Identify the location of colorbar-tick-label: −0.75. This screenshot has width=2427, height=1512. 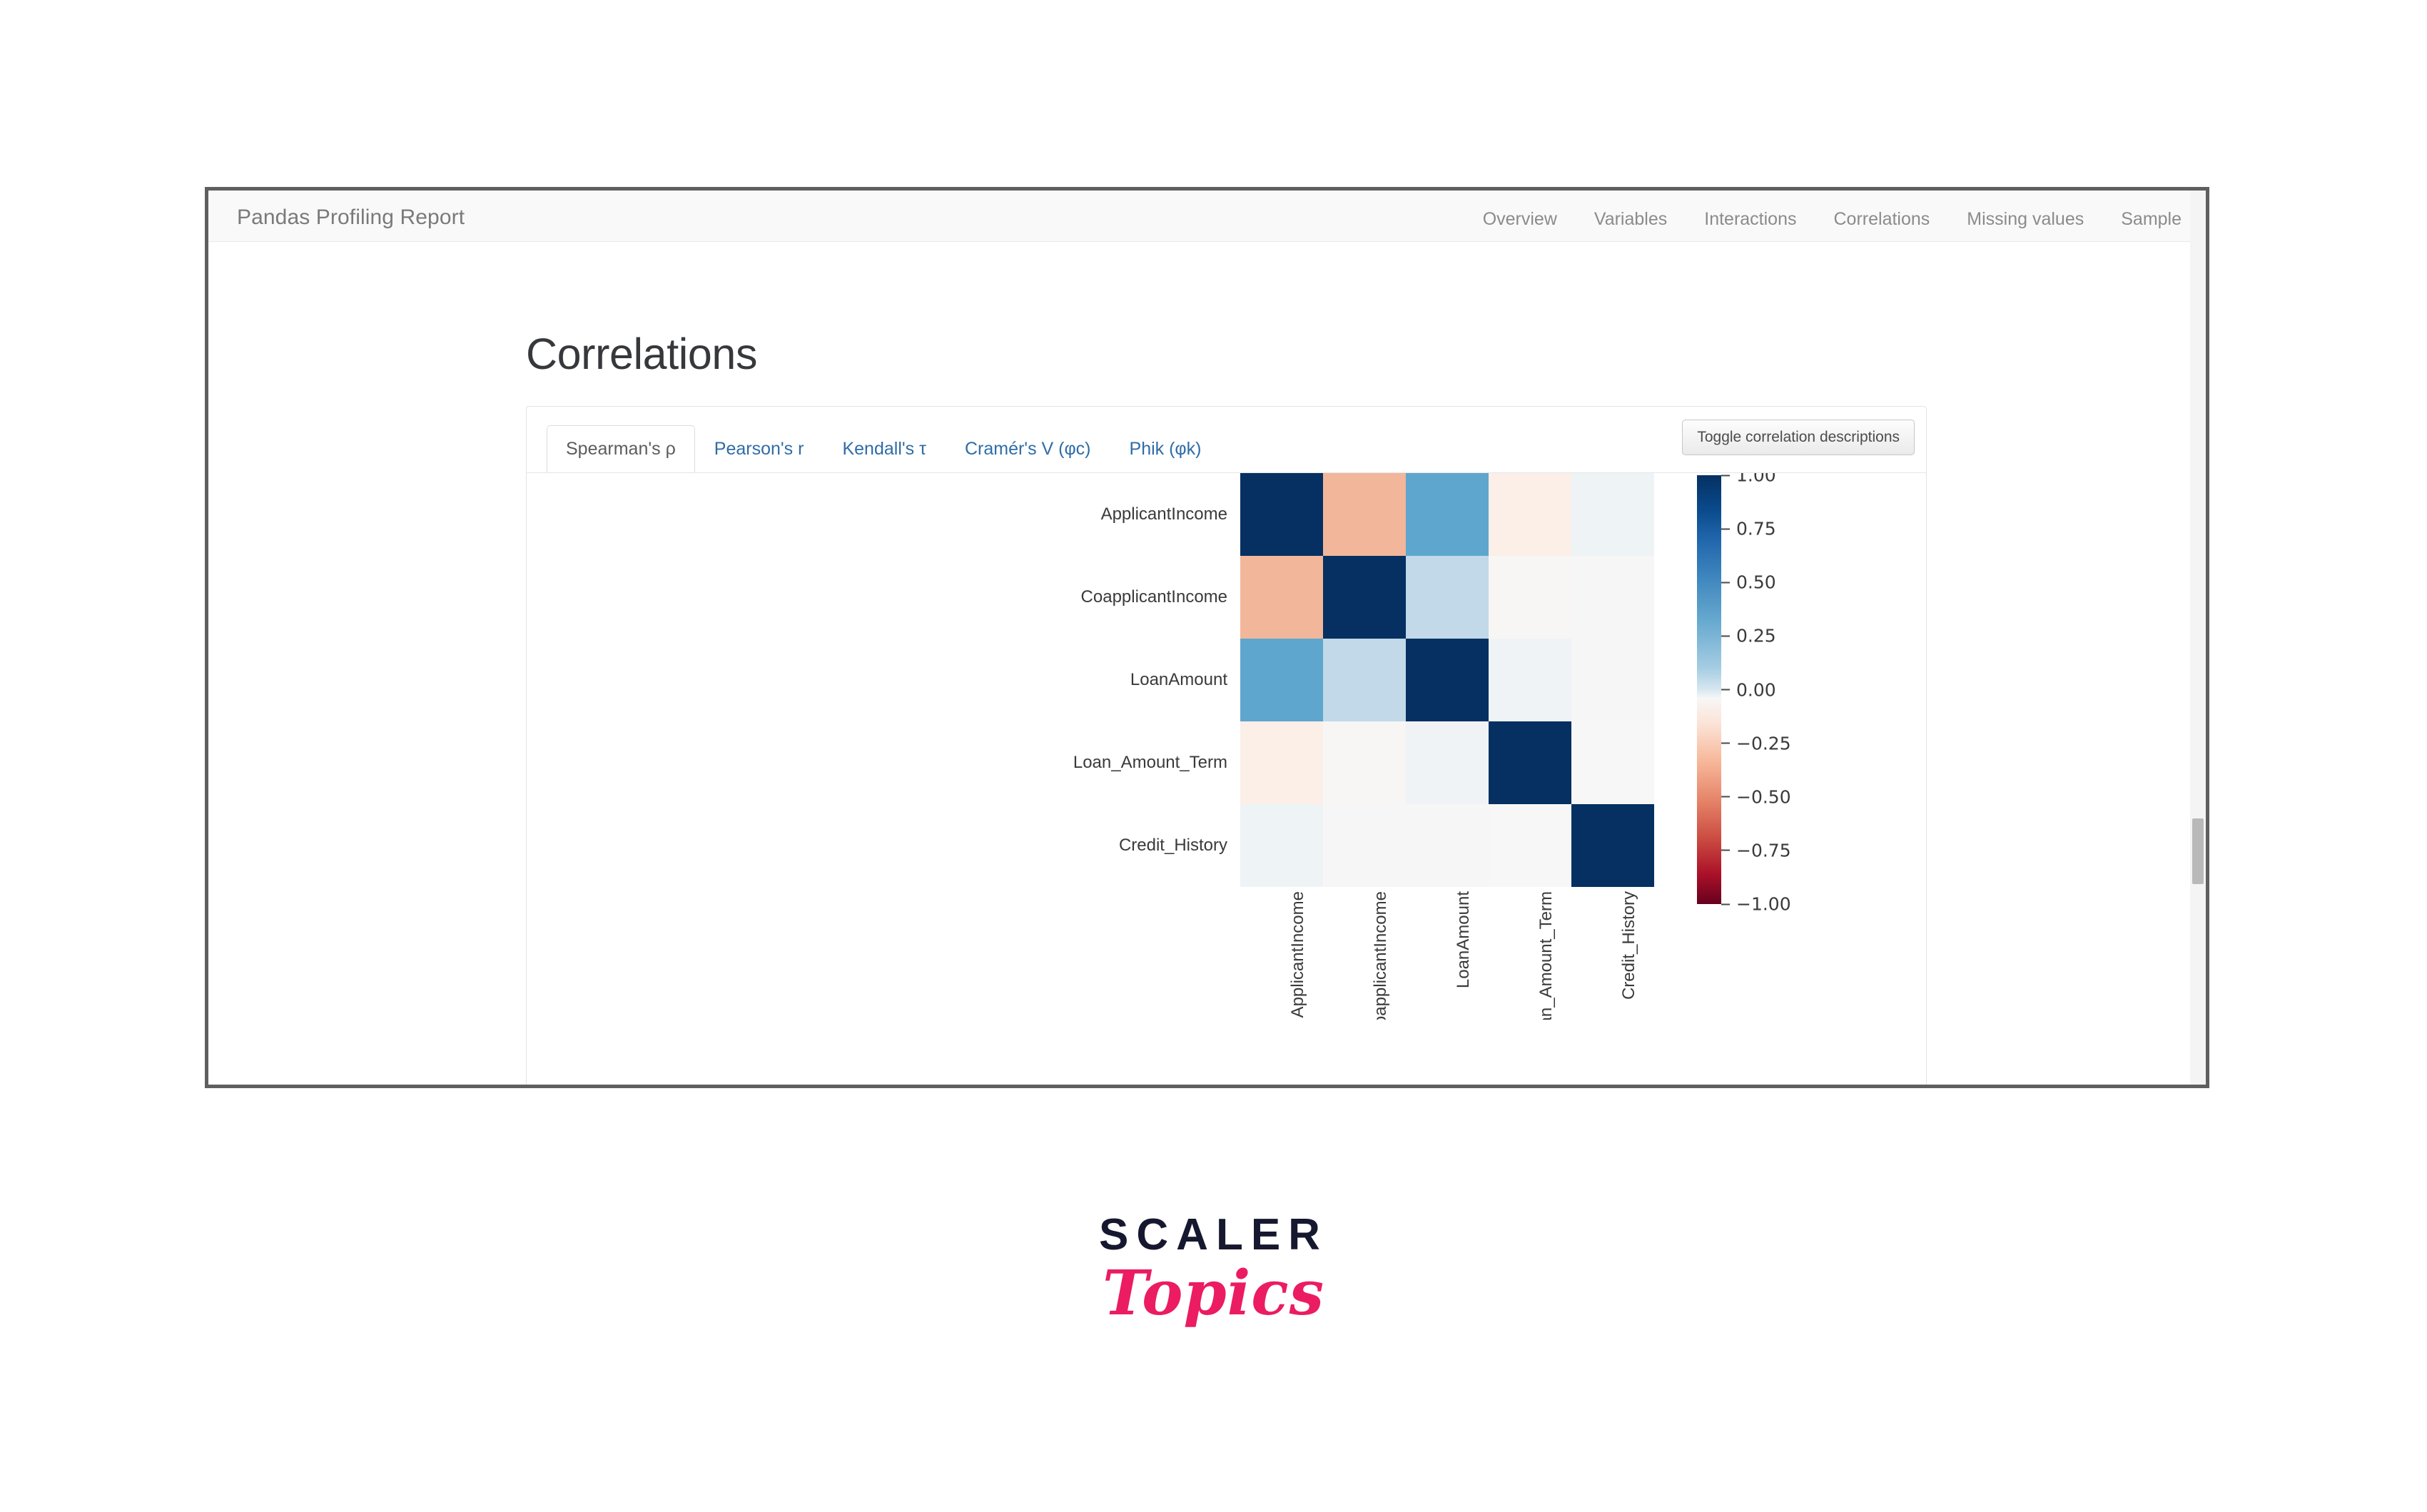
(1763, 850).